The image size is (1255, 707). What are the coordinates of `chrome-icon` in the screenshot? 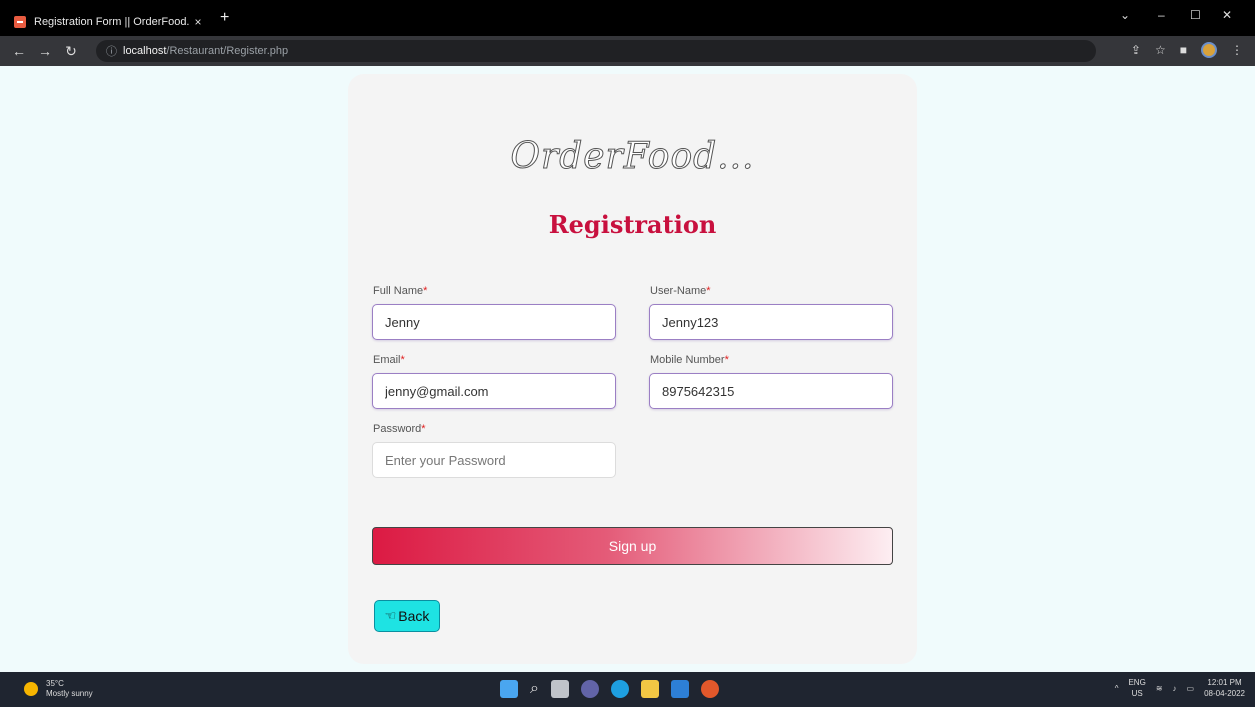 It's located at (709, 689).